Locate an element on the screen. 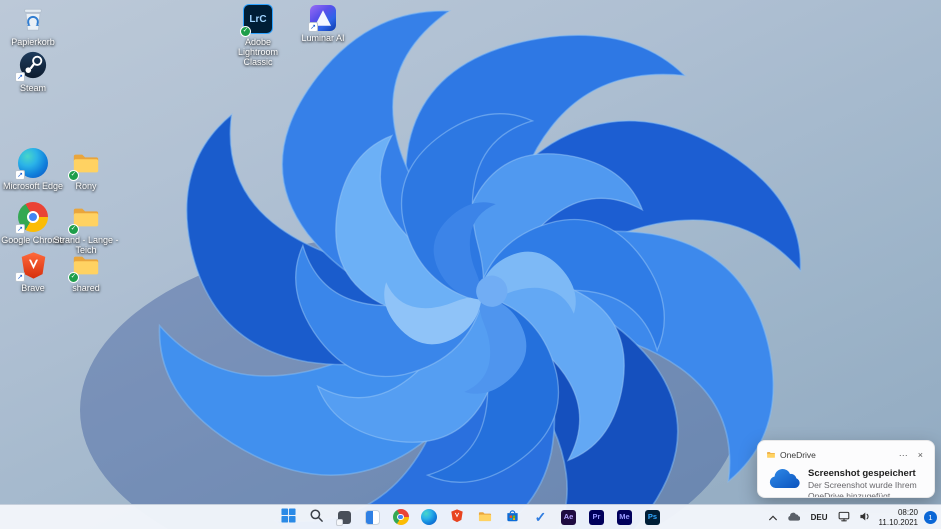  tray-date: 11.10.2021 is located at coordinates (898, 522).